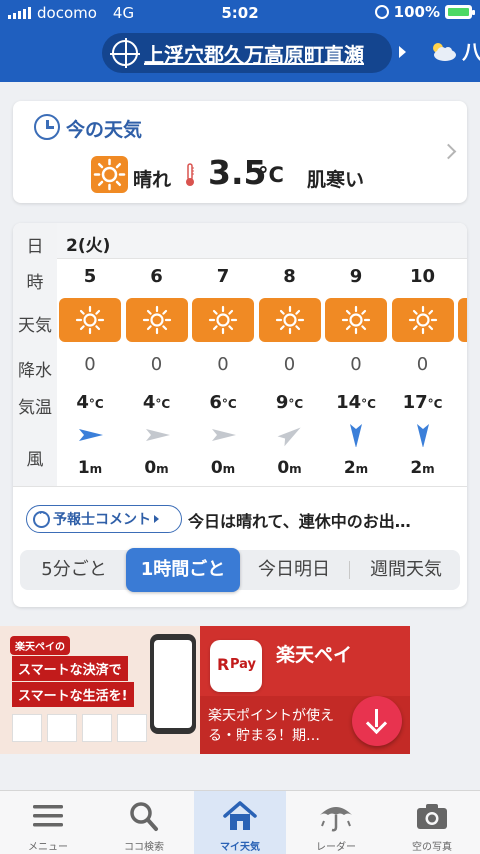 This screenshot has width=480, height=854. What do you see at coordinates (35, 283) in the screenshot?
I see `label-hour: 時` at bounding box center [35, 283].